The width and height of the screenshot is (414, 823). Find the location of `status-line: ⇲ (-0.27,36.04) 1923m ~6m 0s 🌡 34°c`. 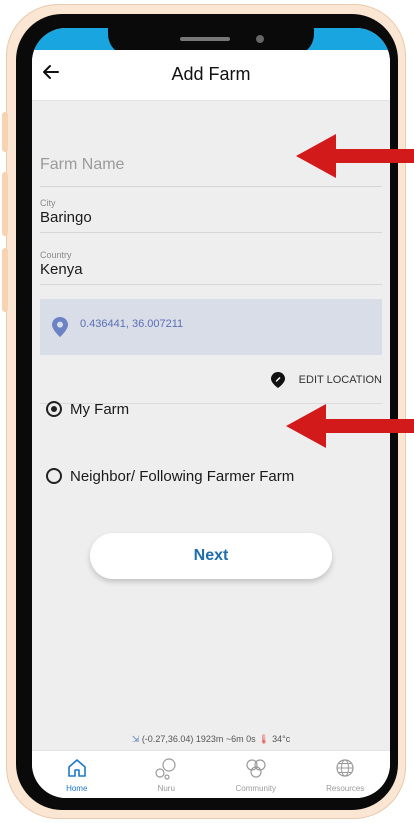

status-line: ⇲ (-0.27,36.04) 1923m ~6m 0s 🌡 34°c is located at coordinates (211, 739).